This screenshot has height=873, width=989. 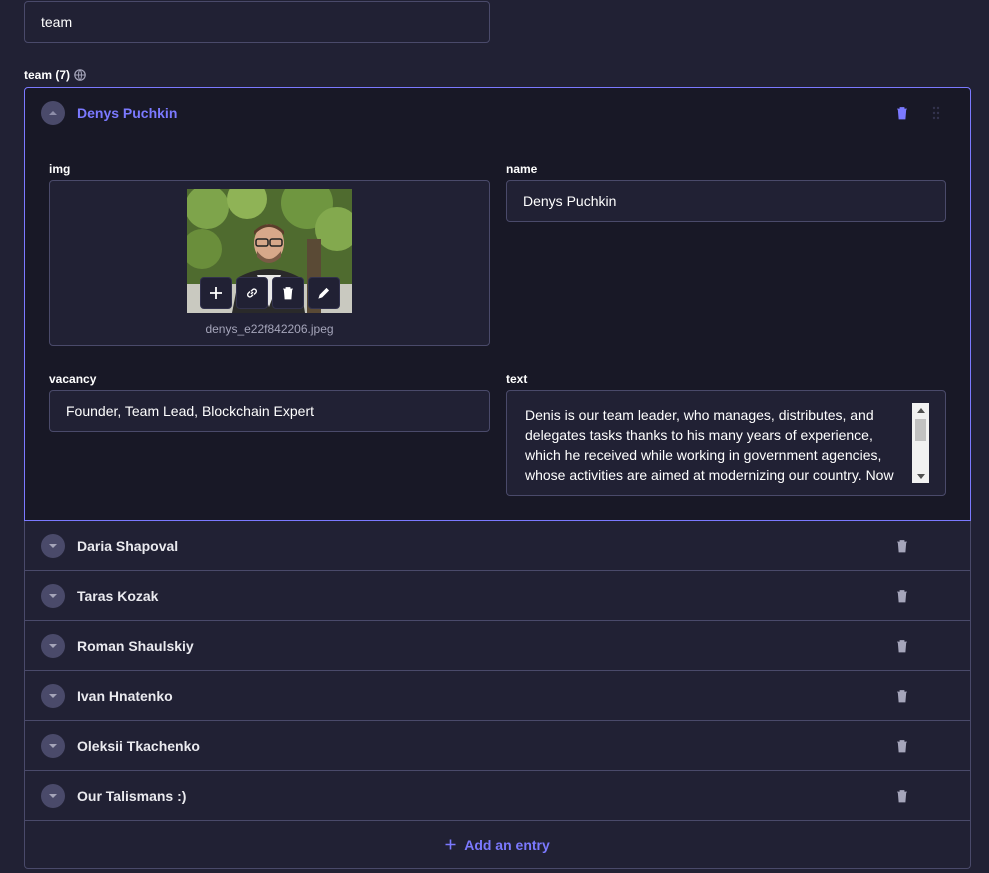 What do you see at coordinates (127, 113) in the screenshot?
I see `entry-title: Denys Puchkin` at bounding box center [127, 113].